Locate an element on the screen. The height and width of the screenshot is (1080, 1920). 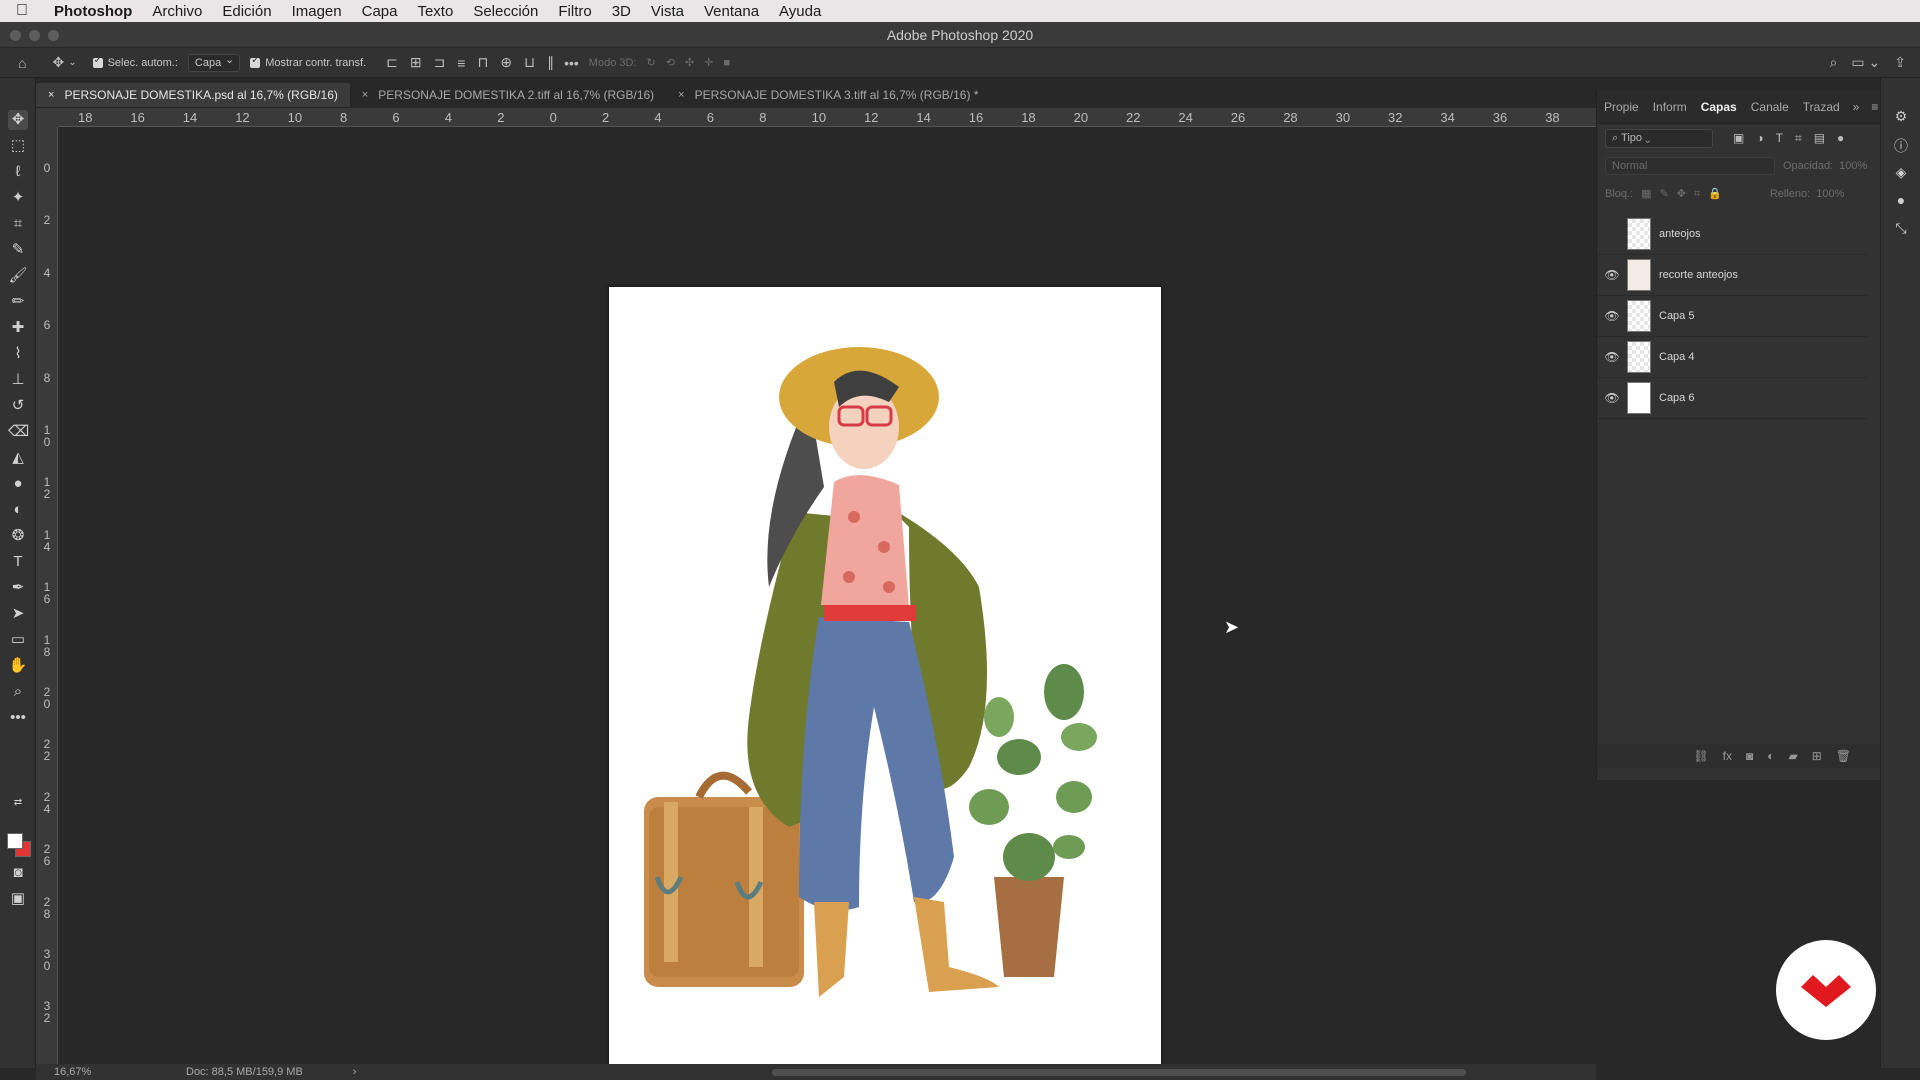
tab-canales: Canale is located at coordinates (1770, 107).